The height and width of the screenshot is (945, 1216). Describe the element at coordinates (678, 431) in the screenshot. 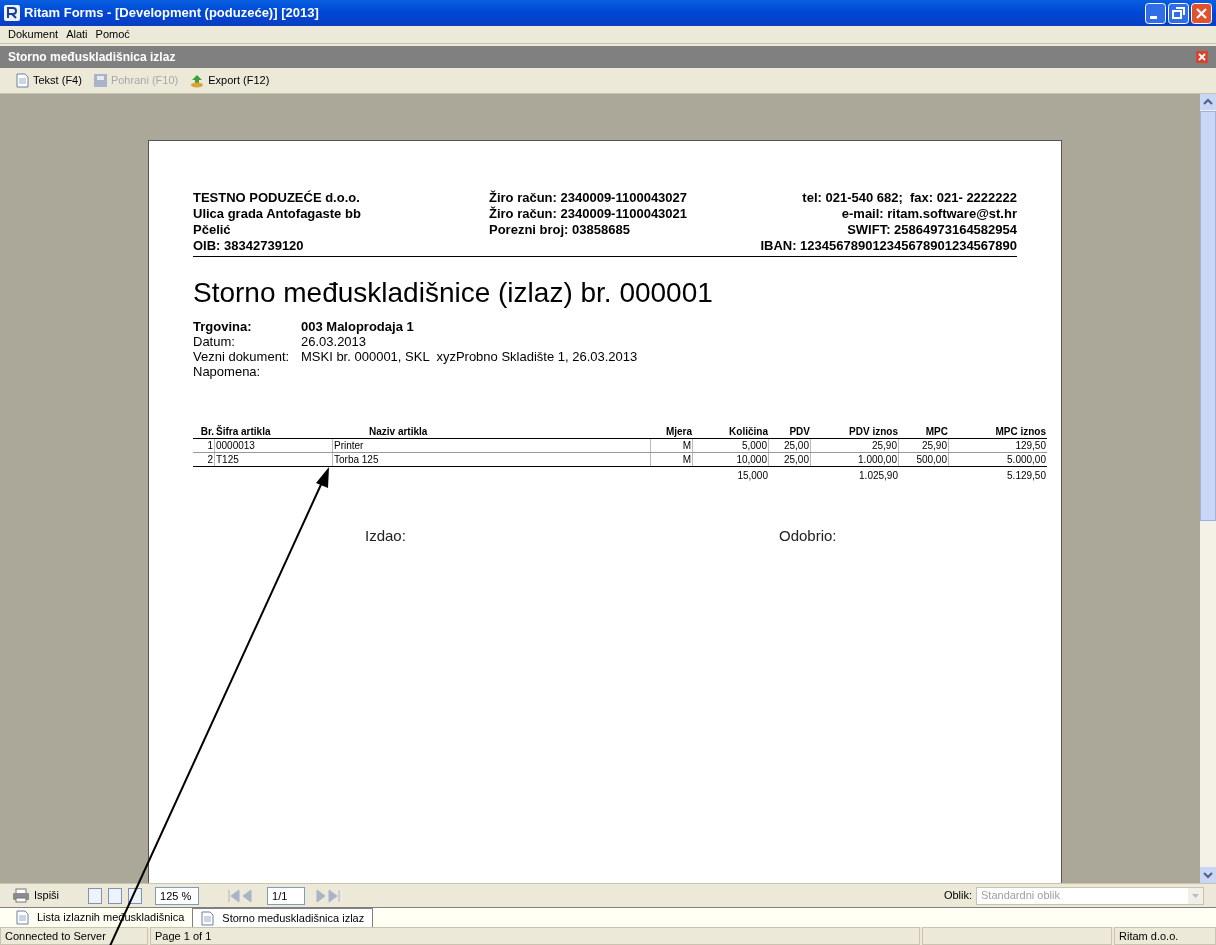

I see `column-header: Mjera` at that location.